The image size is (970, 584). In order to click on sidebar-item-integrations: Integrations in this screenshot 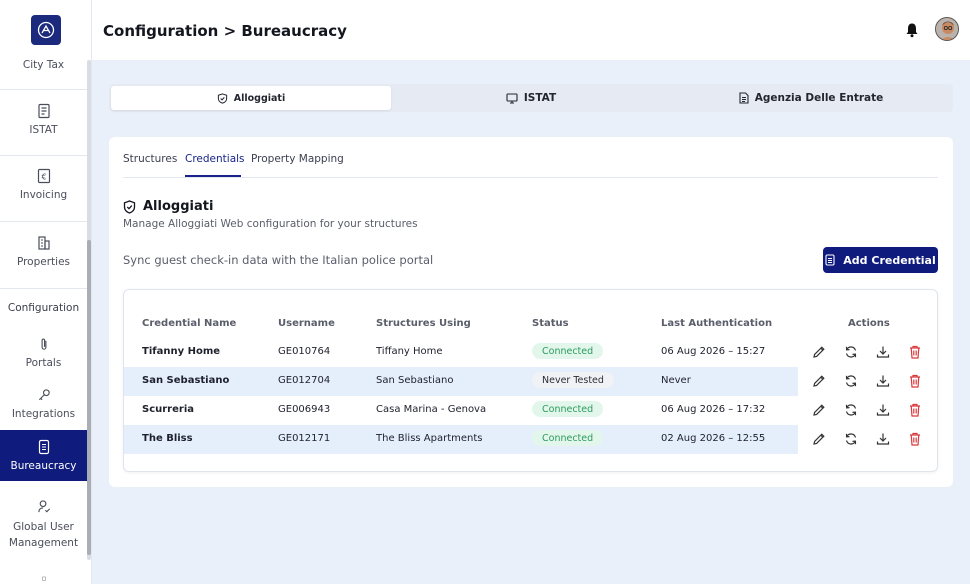, I will do `click(43, 404)`.